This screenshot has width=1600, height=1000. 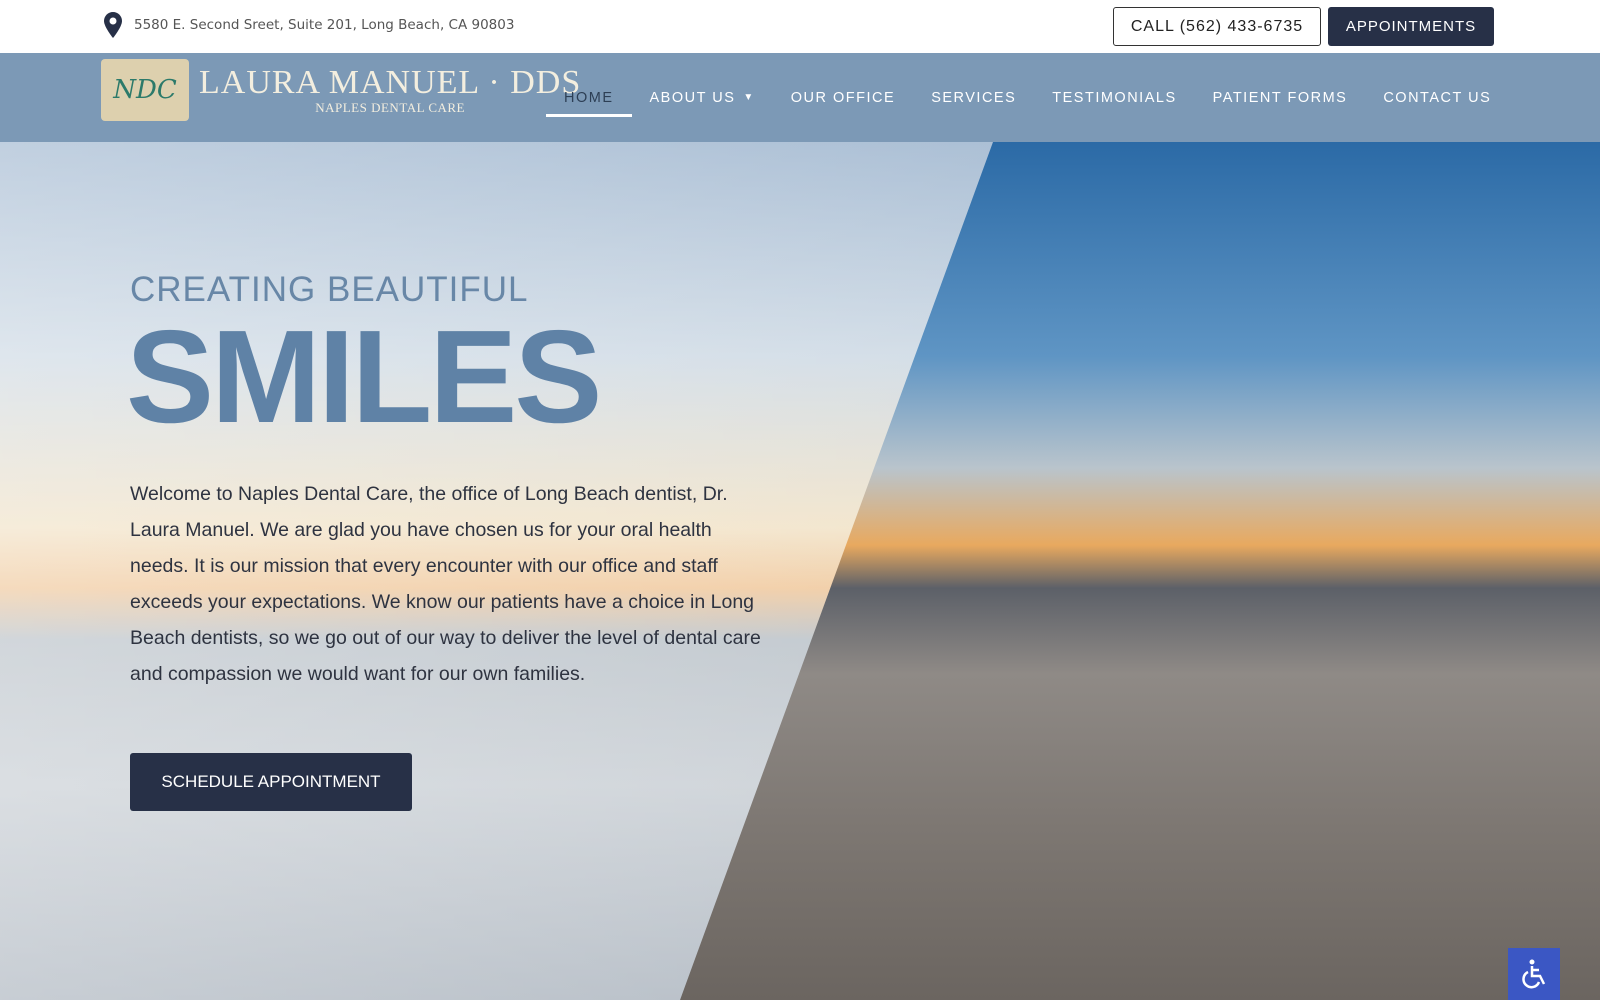 I want to click on wheelchair-icon, so click(x=1534, y=974).